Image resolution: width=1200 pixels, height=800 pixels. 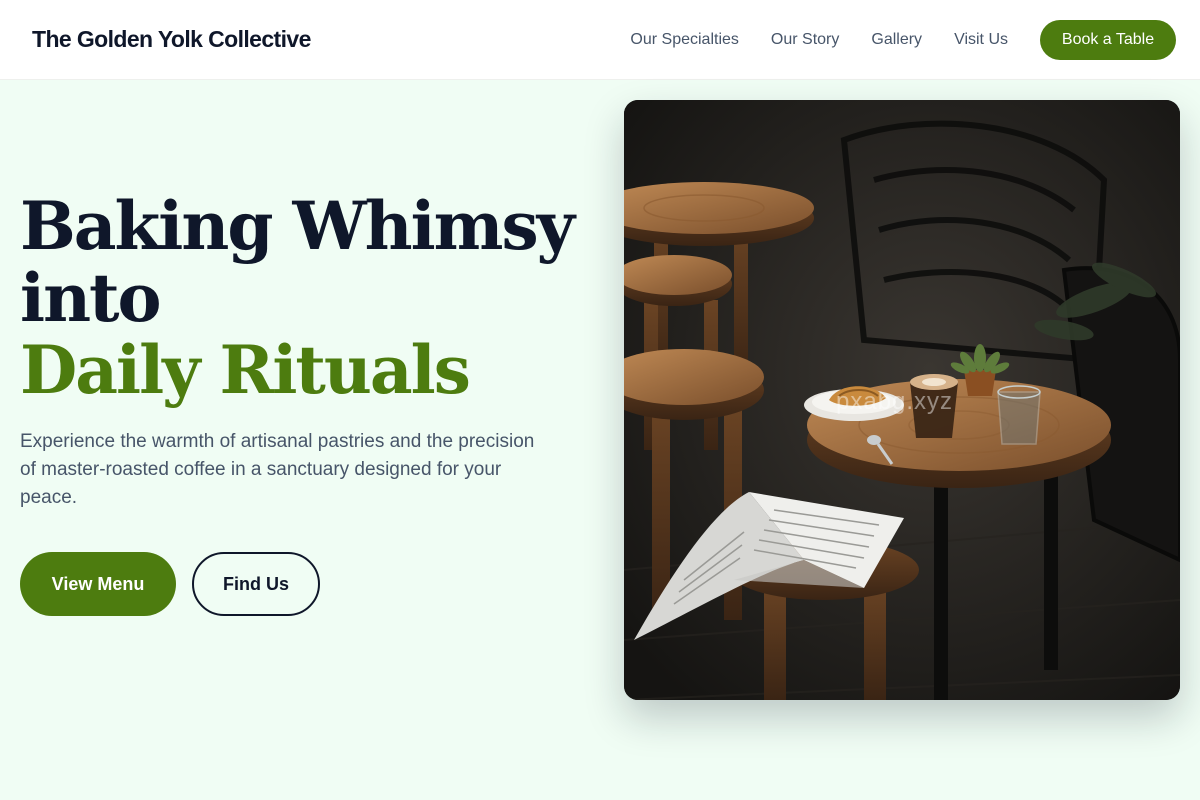 What do you see at coordinates (98, 584) in the screenshot?
I see `view-menu-button: View Menu` at bounding box center [98, 584].